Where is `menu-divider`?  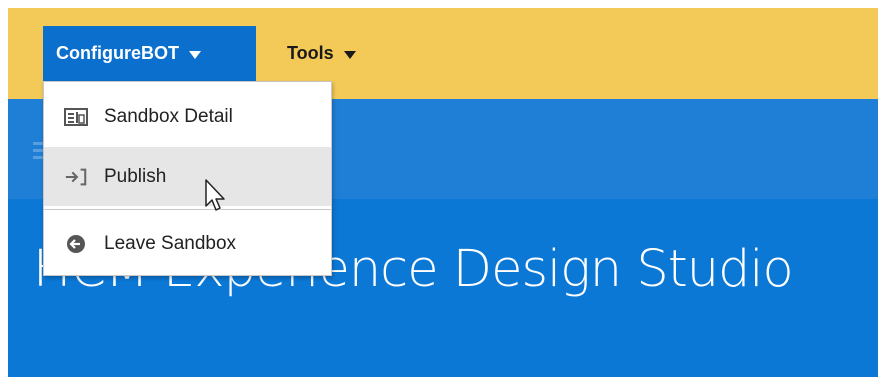 menu-divider is located at coordinates (187, 209).